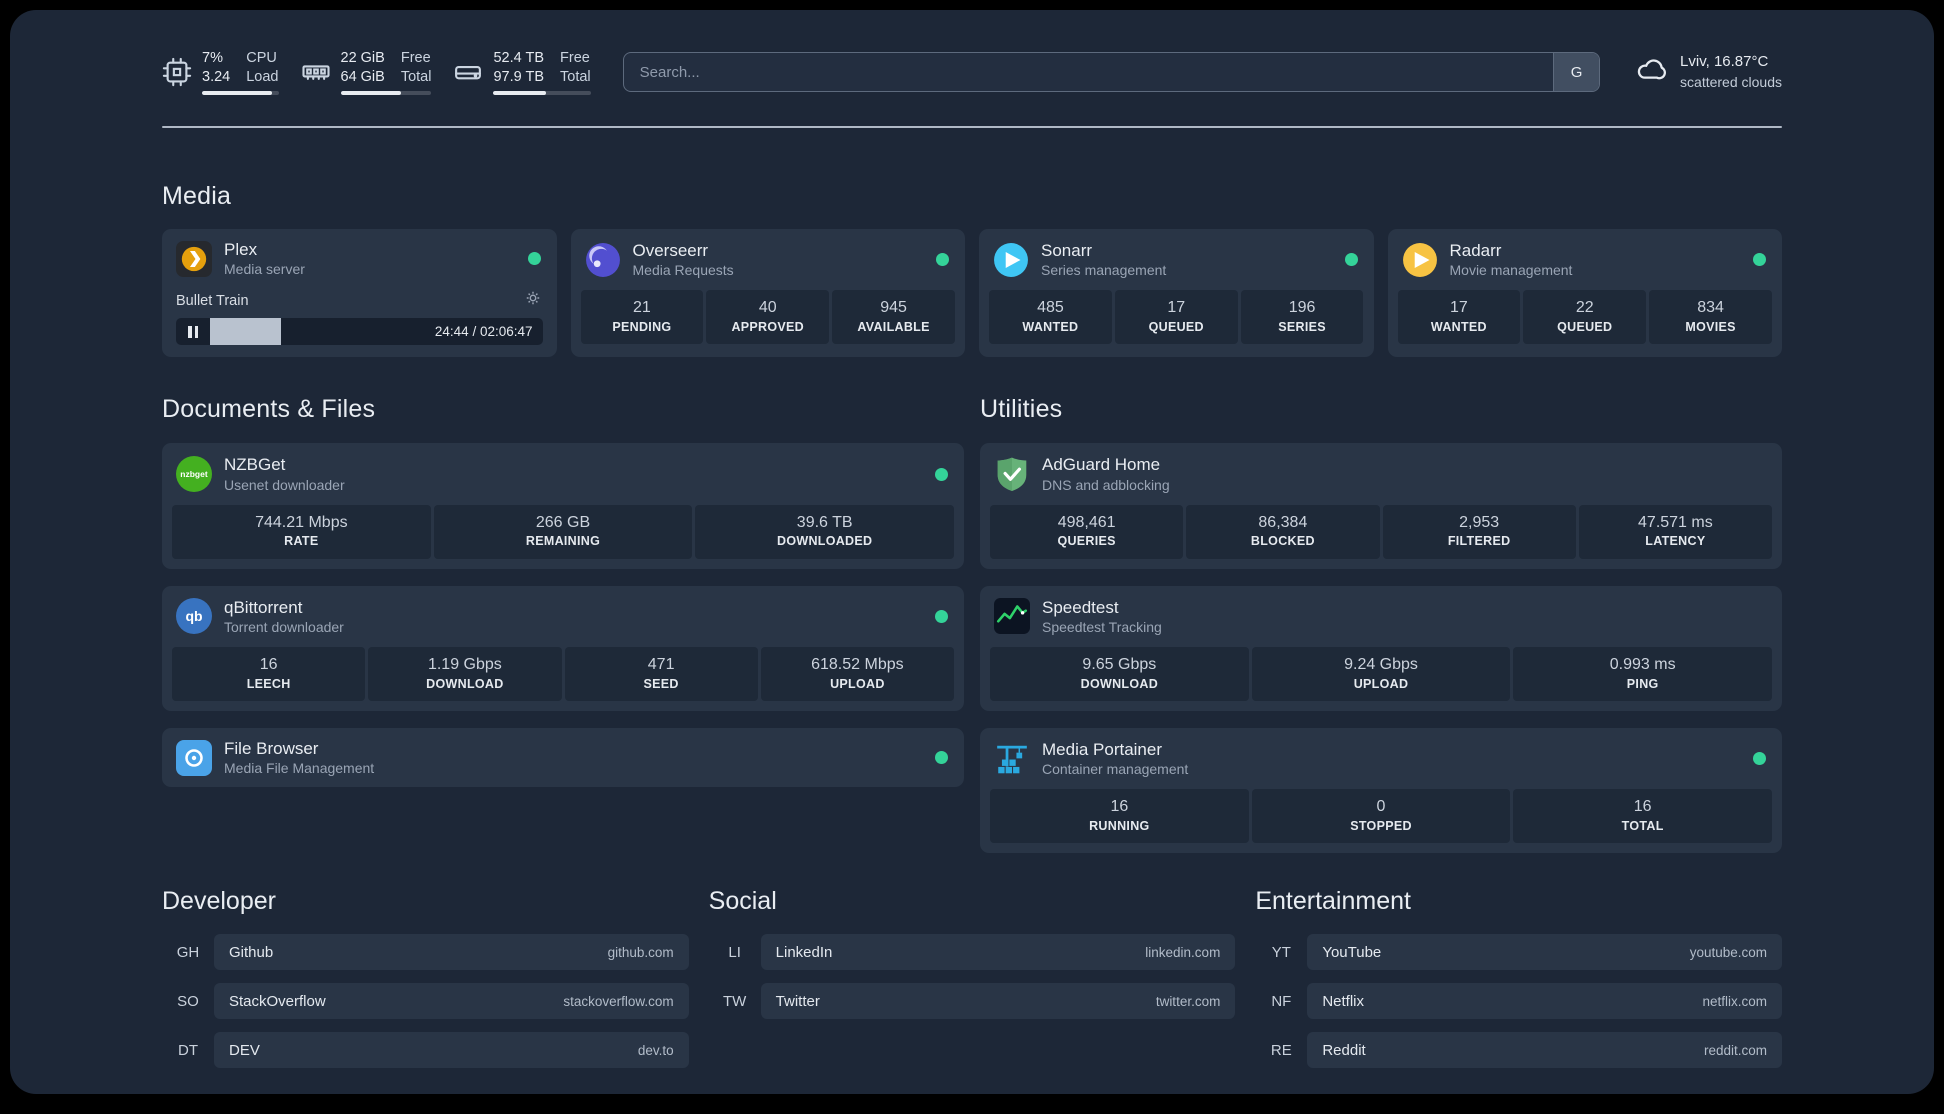  Describe the element at coordinates (1050, 308) in the screenshot. I see `stat-value: 485` at that location.